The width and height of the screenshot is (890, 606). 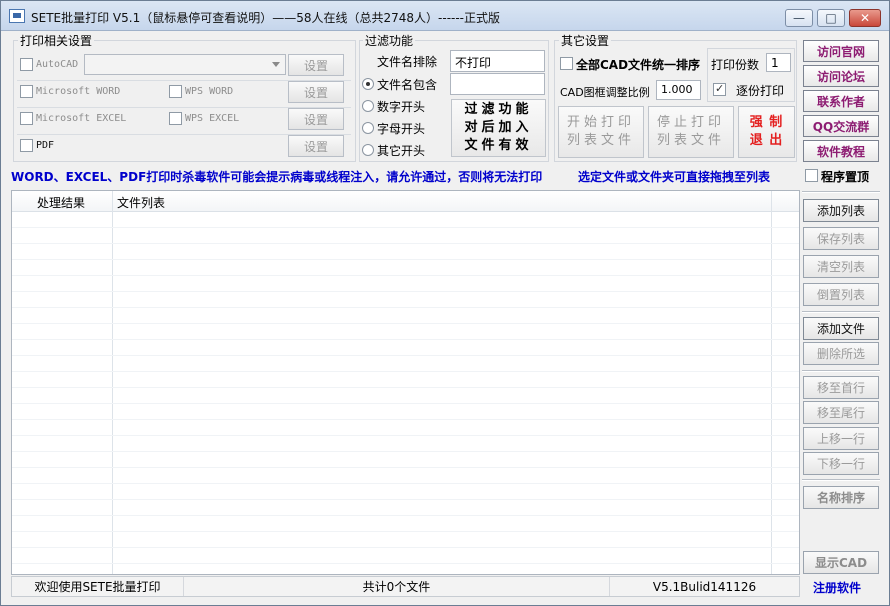 I want to click on move-up-button: 上移一行, so click(x=841, y=438).